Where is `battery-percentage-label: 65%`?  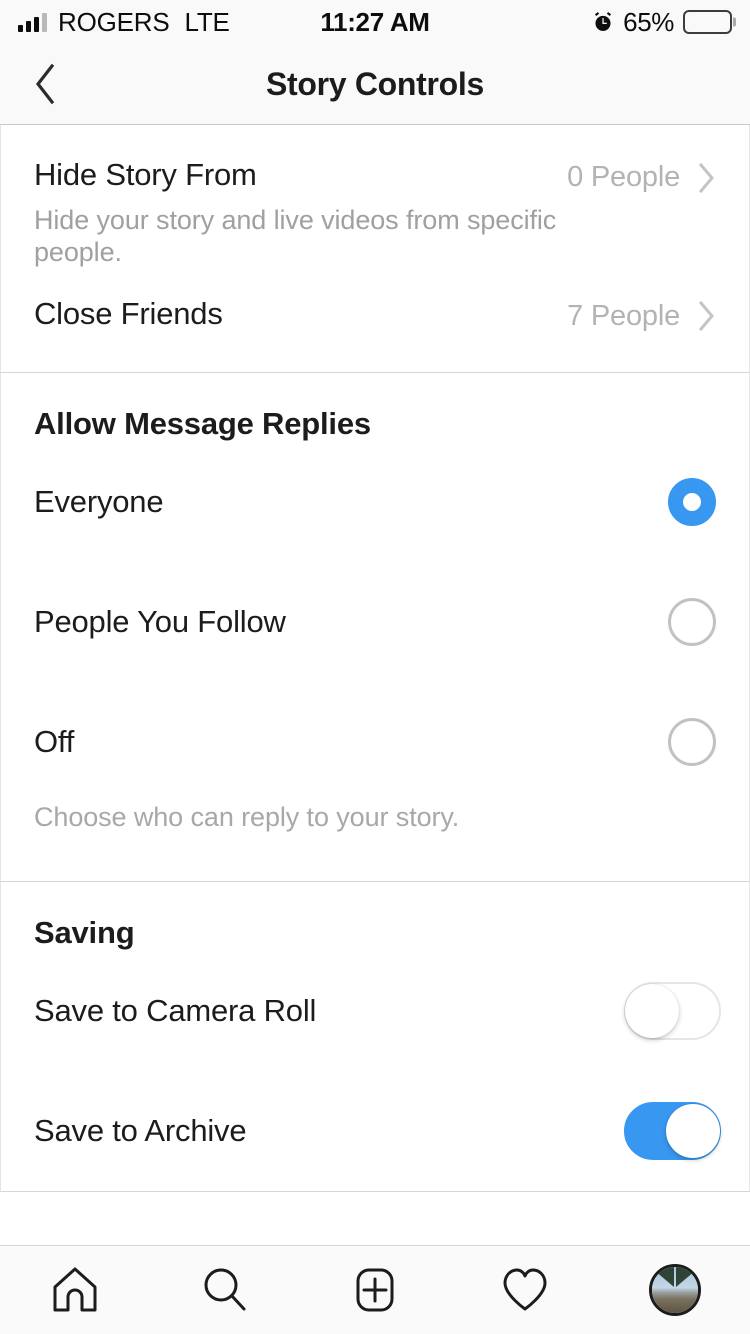 battery-percentage-label: 65% is located at coordinates (648, 21).